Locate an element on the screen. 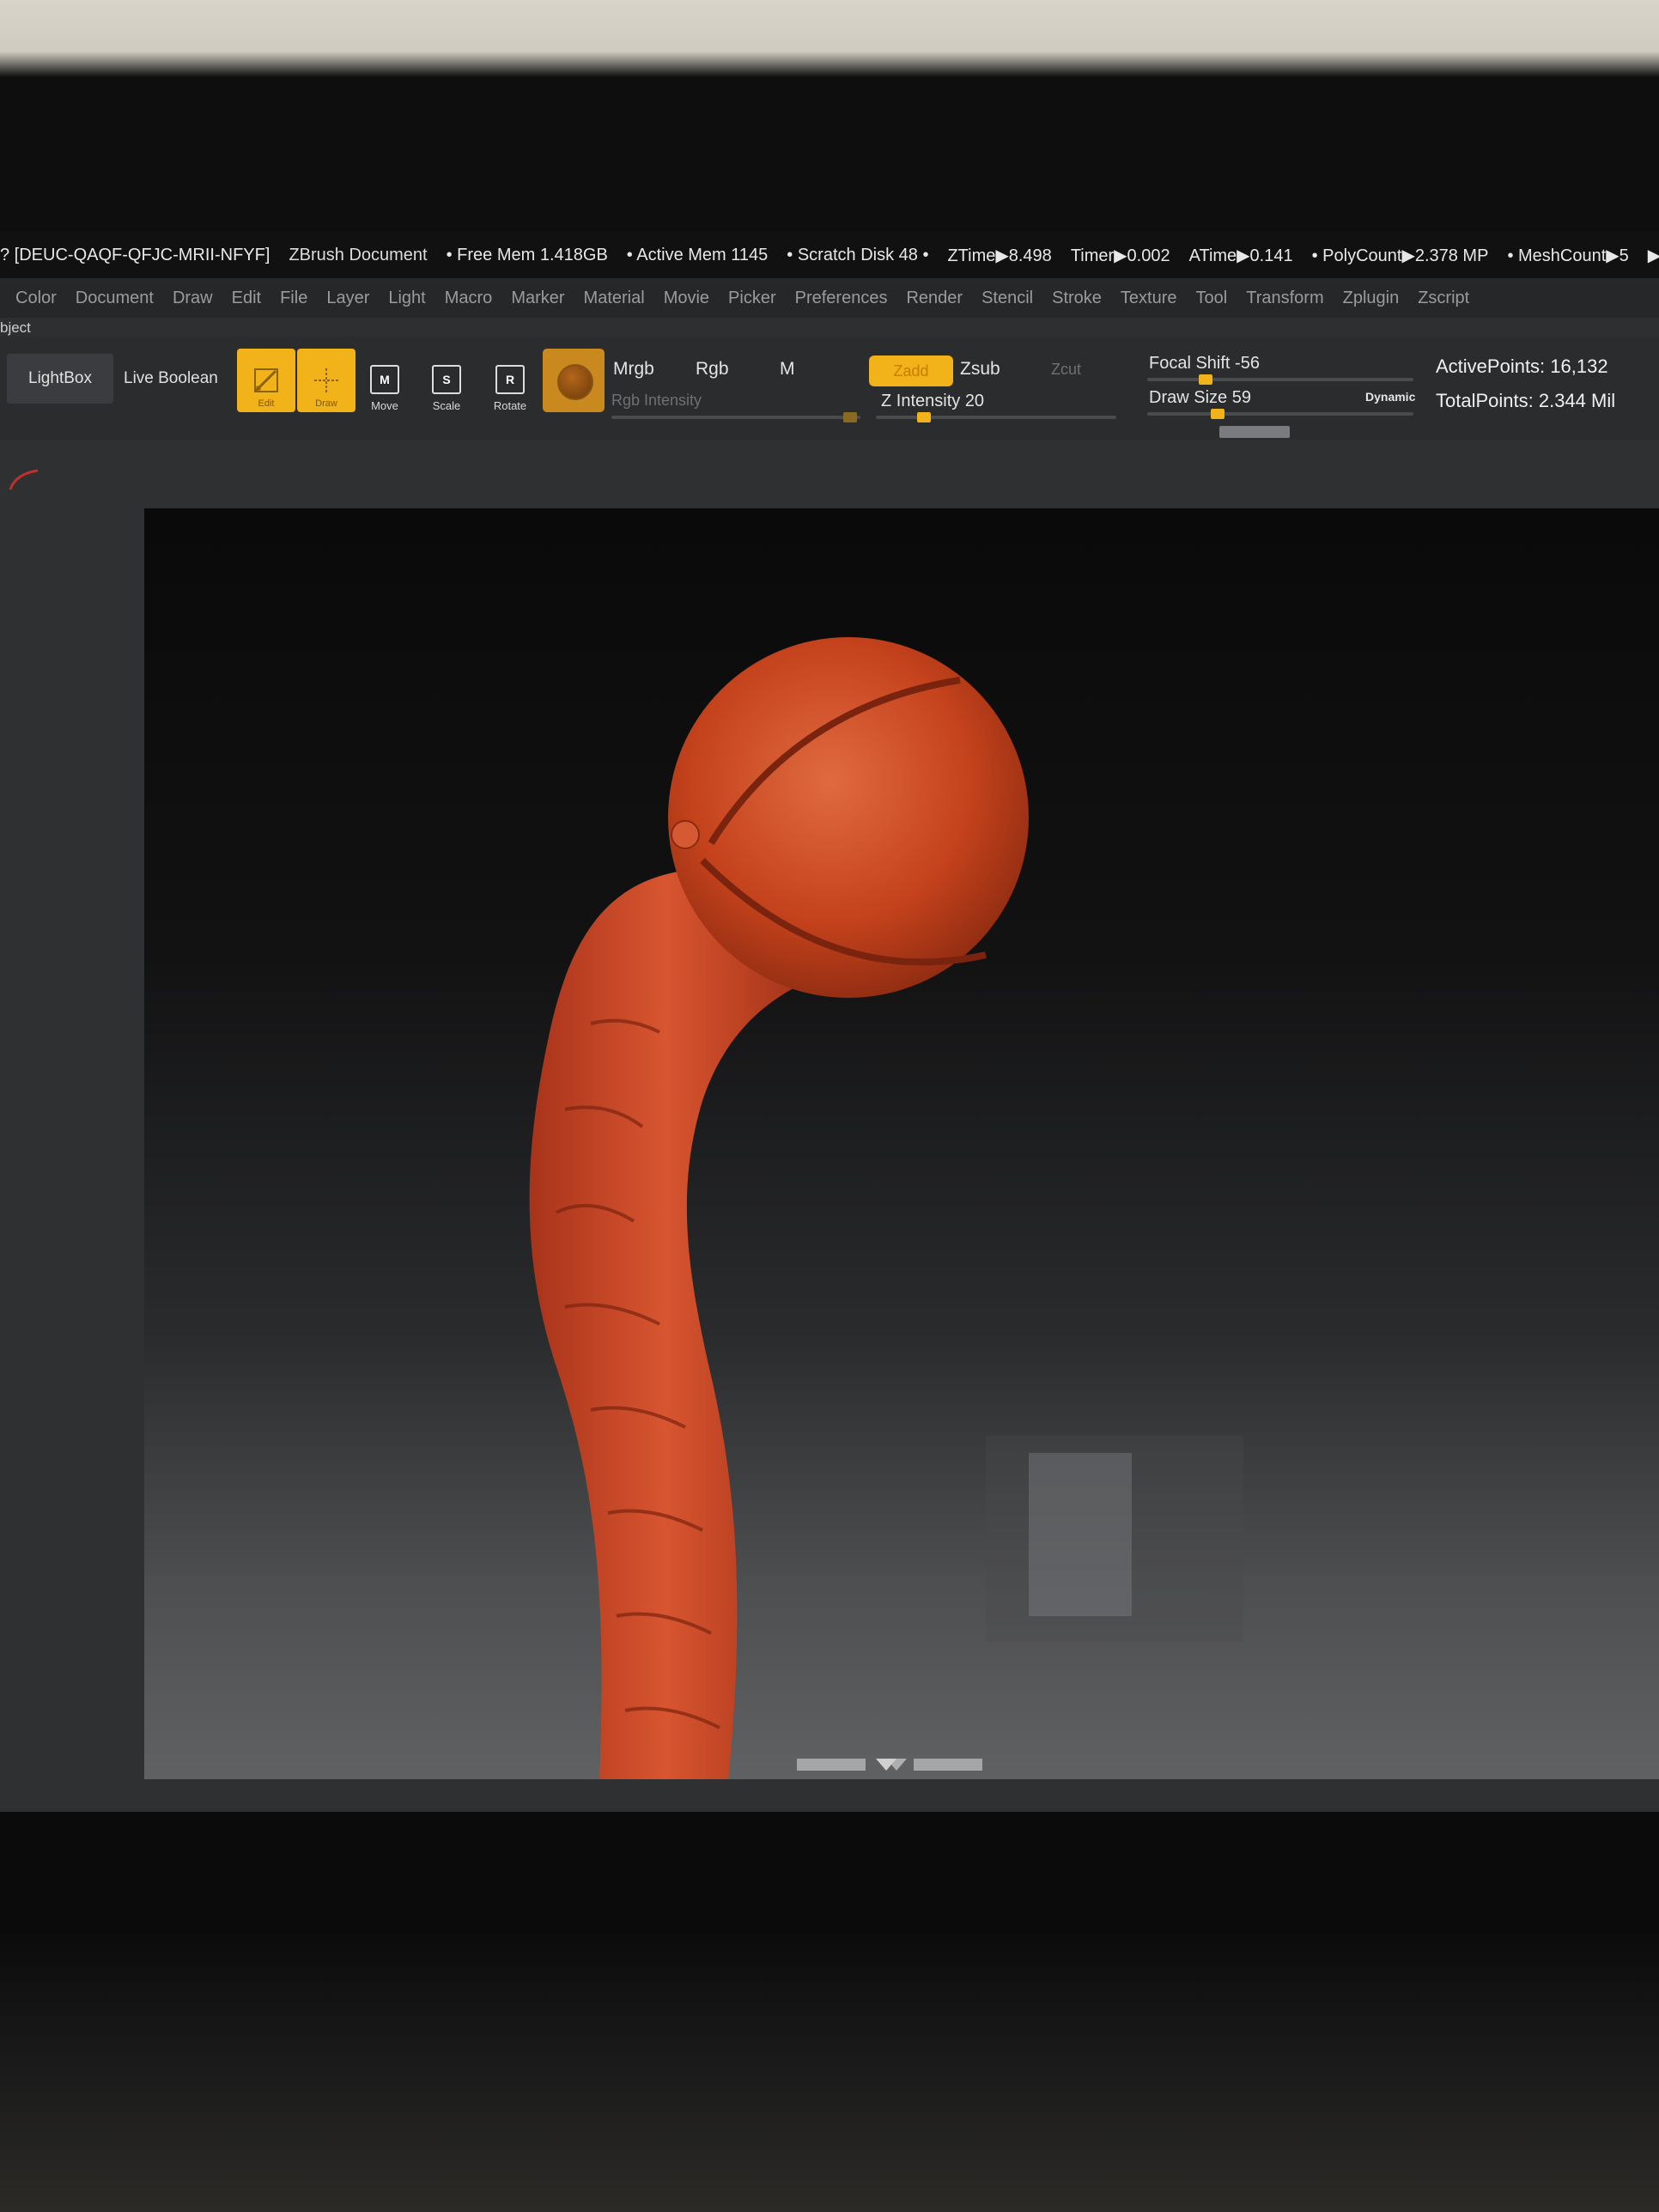  total-points: TotalPoints: 2.344 Mil is located at coordinates (1526, 400).